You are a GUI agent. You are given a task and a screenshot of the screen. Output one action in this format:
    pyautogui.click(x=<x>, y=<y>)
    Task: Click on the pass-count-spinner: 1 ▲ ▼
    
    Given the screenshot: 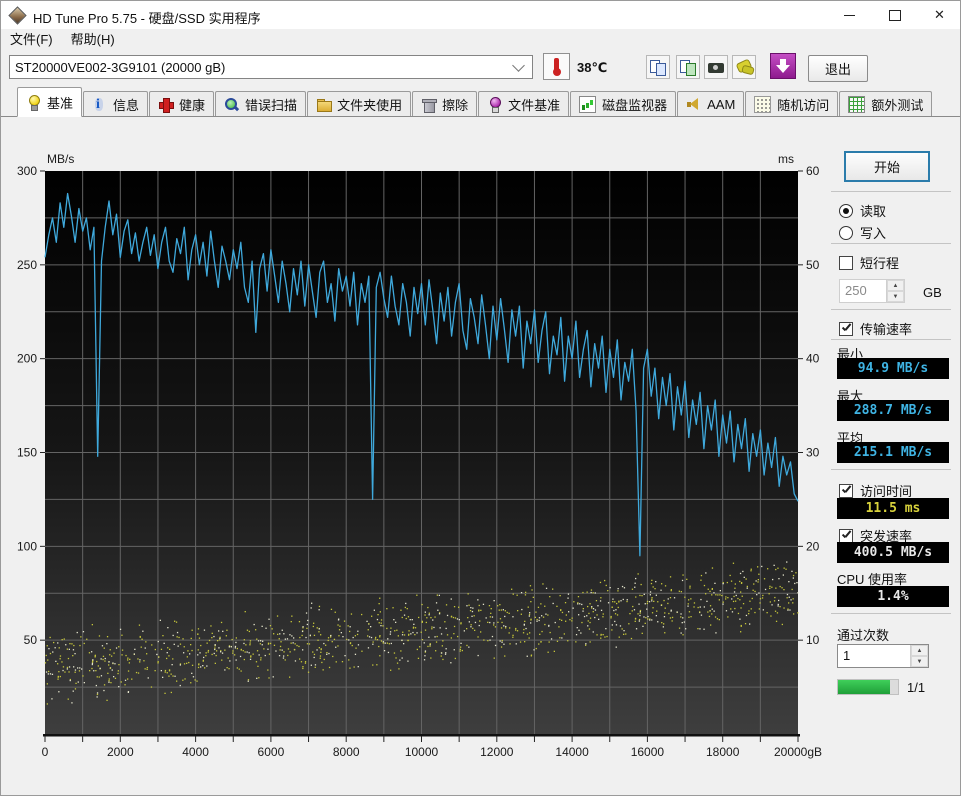 What is the action you would take?
    pyautogui.click(x=883, y=656)
    